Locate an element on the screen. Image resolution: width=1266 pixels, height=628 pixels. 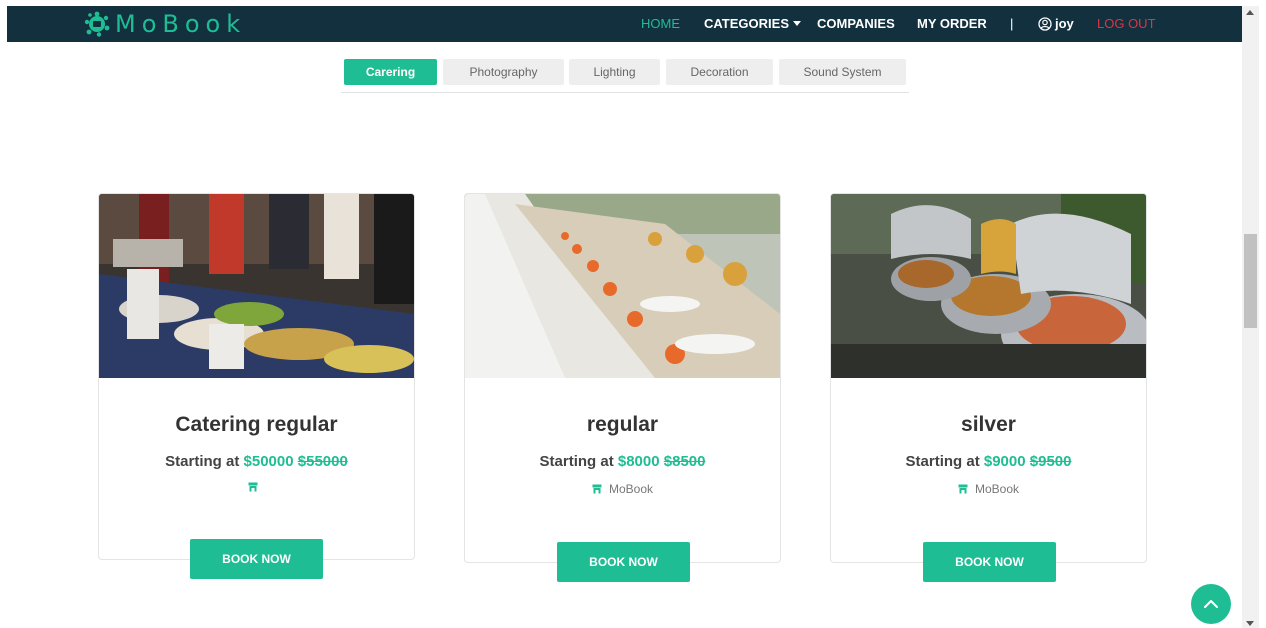
nav-companies: COMPANIES is located at coordinates (856, 24).